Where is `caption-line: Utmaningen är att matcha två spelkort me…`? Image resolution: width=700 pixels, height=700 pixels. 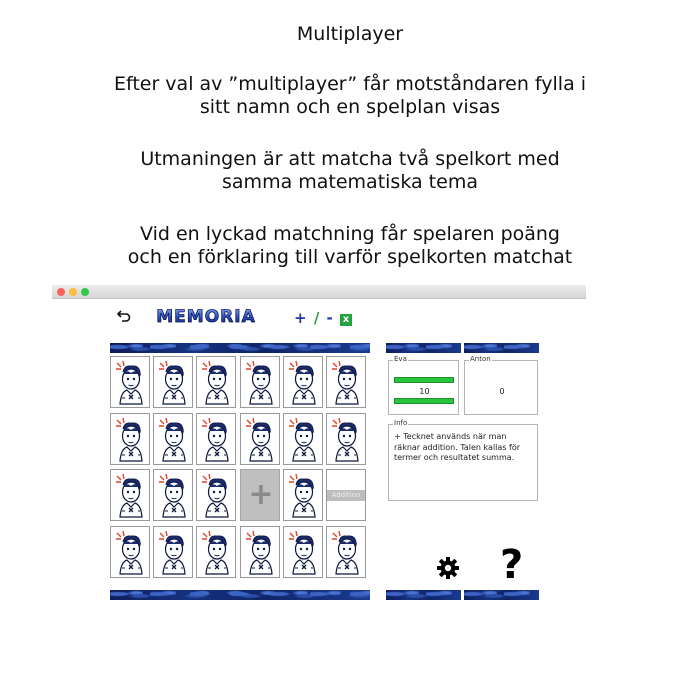
caption-line: Utmaningen är att matcha två spelkort me… is located at coordinates (350, 159).